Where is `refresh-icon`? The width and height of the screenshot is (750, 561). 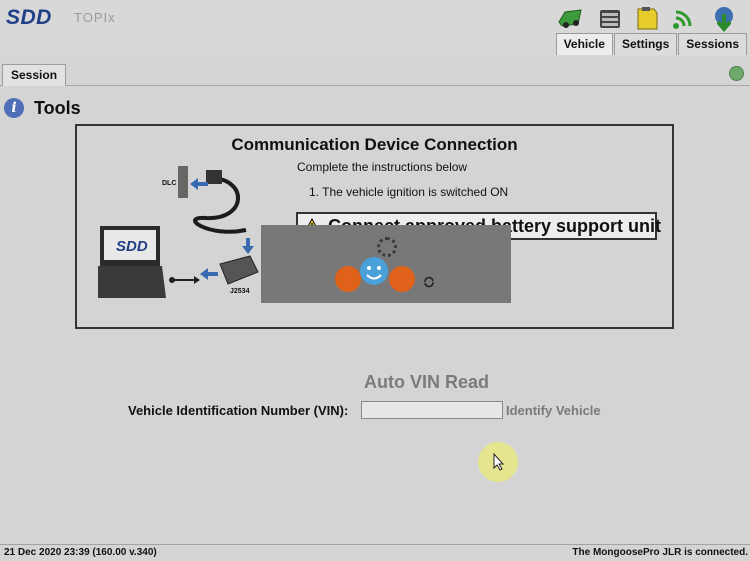
refresh-icon is located at coordinates (736, 73).